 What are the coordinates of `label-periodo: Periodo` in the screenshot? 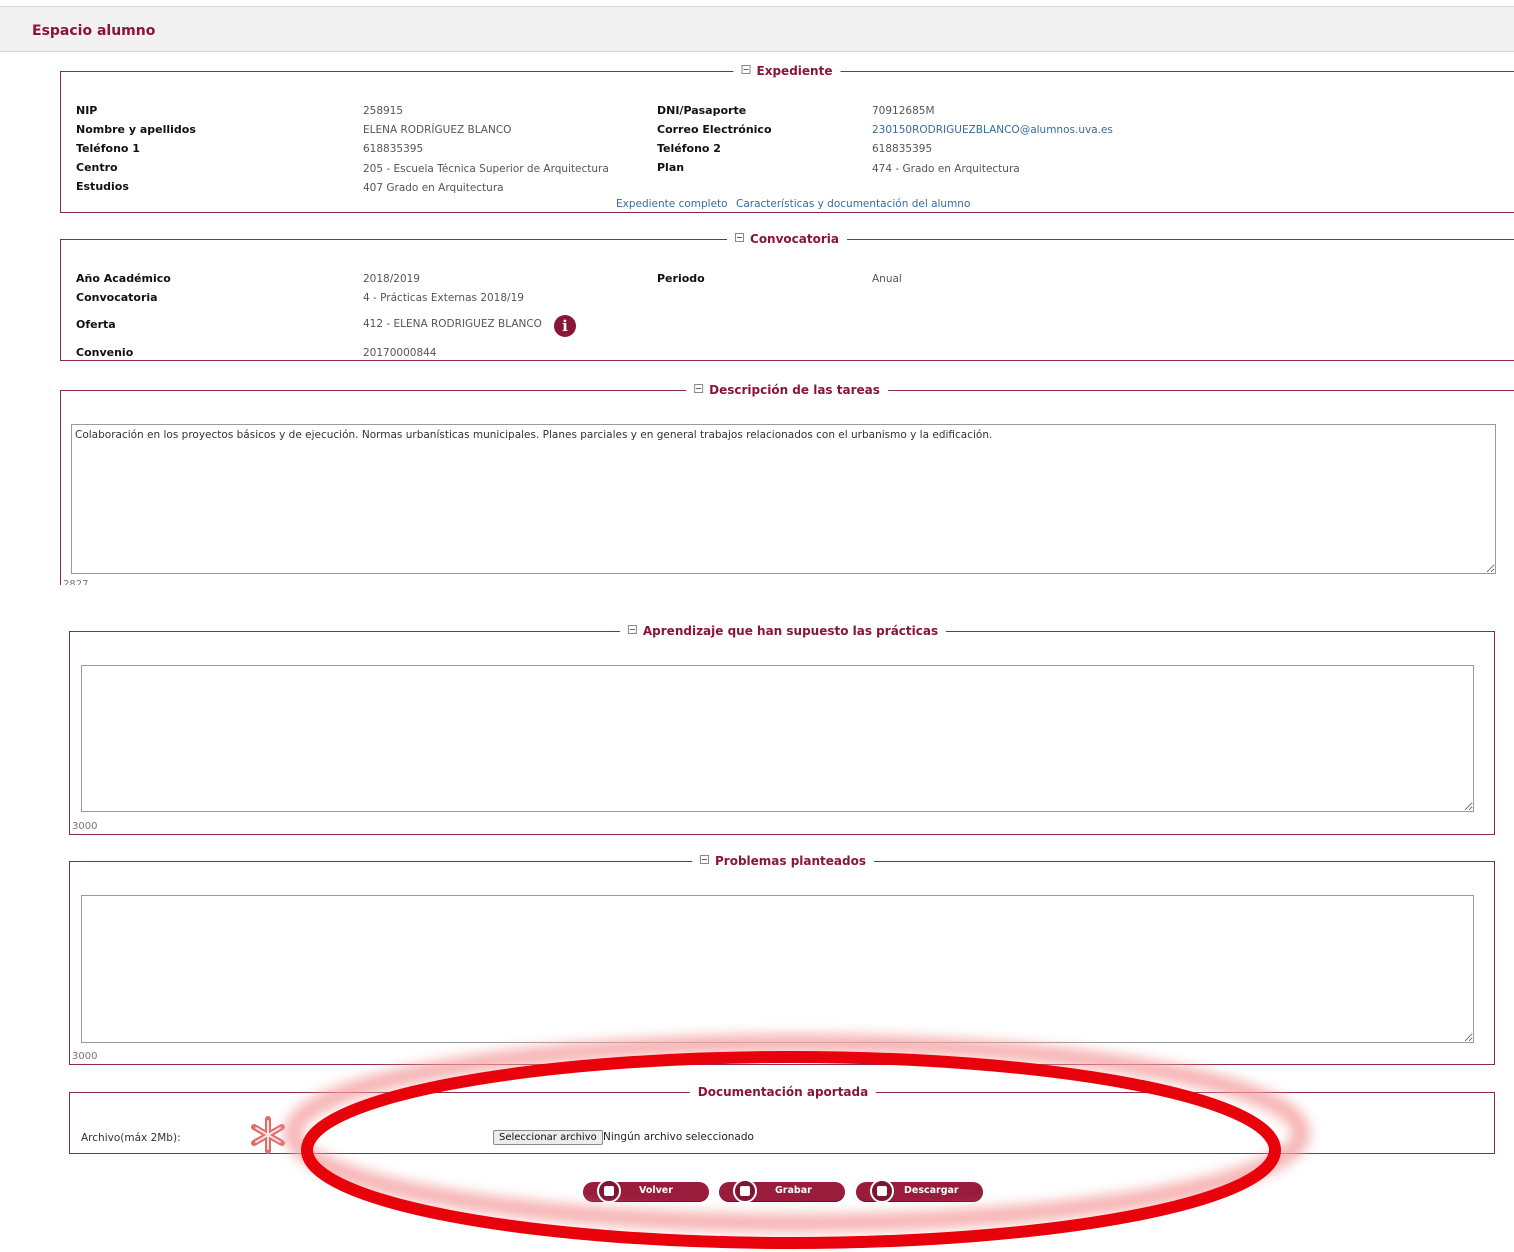 It's located at (681, 278).